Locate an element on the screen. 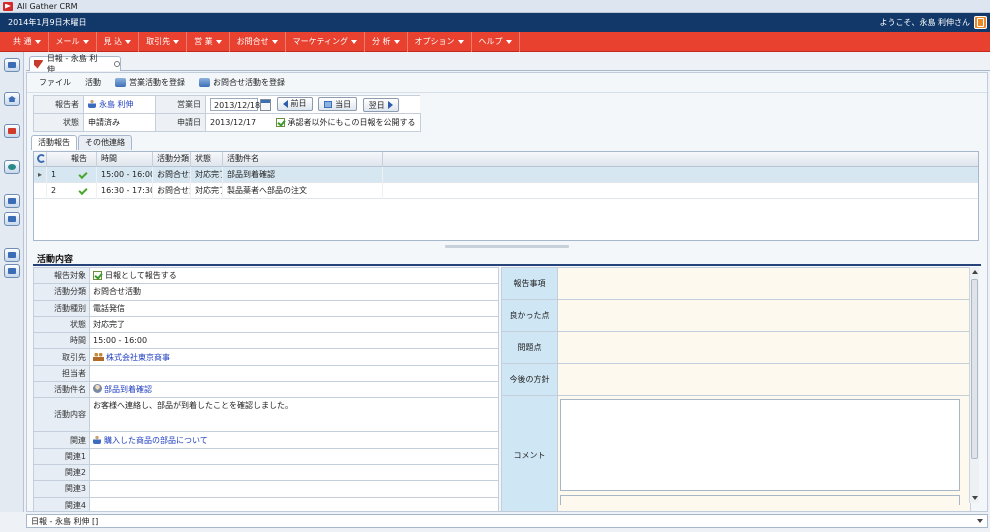  apply-date-value: 2013/12/17 is located at coordinates (238, 122).